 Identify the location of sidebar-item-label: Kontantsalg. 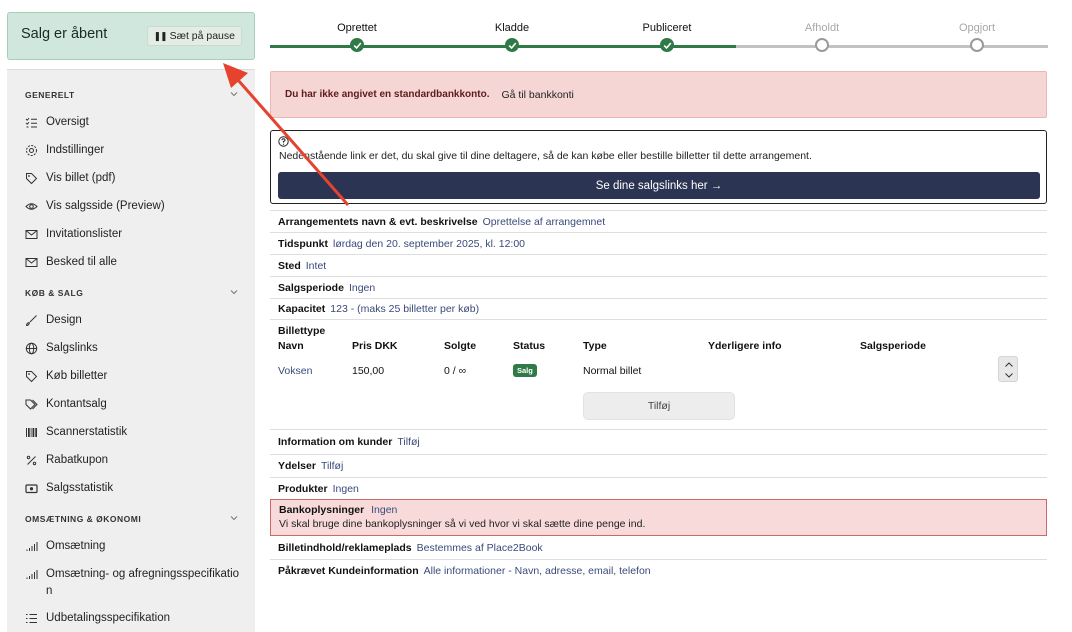
(76, 404).